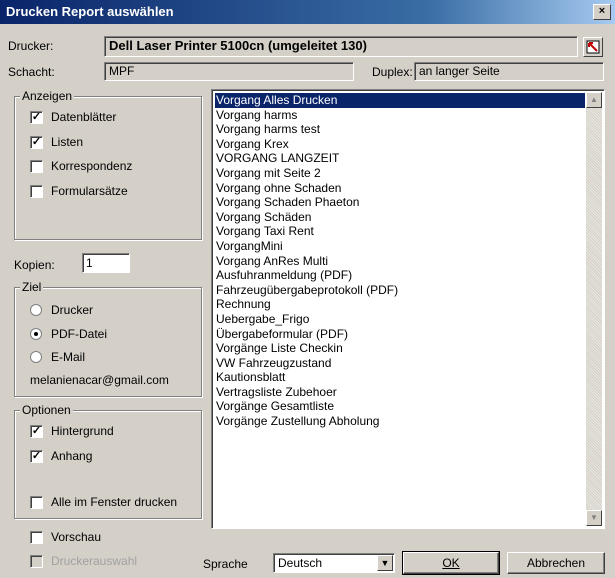  What do you see at coordinates (32, 287) in the screenshot?
I see `target-group-legend: Ziel` at bounding box center [32, 287].